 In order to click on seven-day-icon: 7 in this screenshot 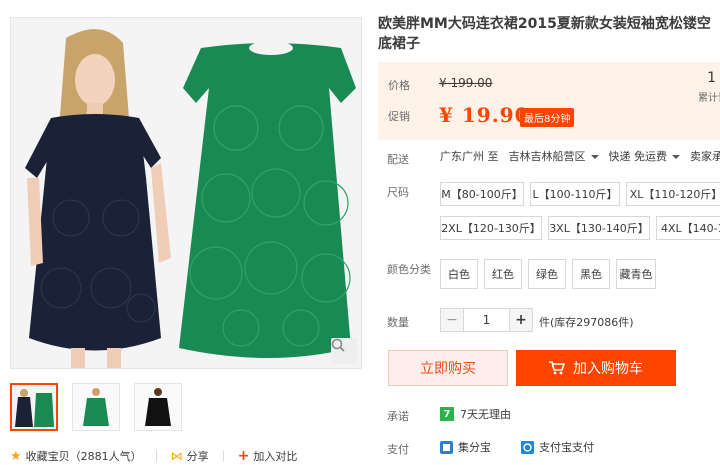, I will do `click(447, 414)`.